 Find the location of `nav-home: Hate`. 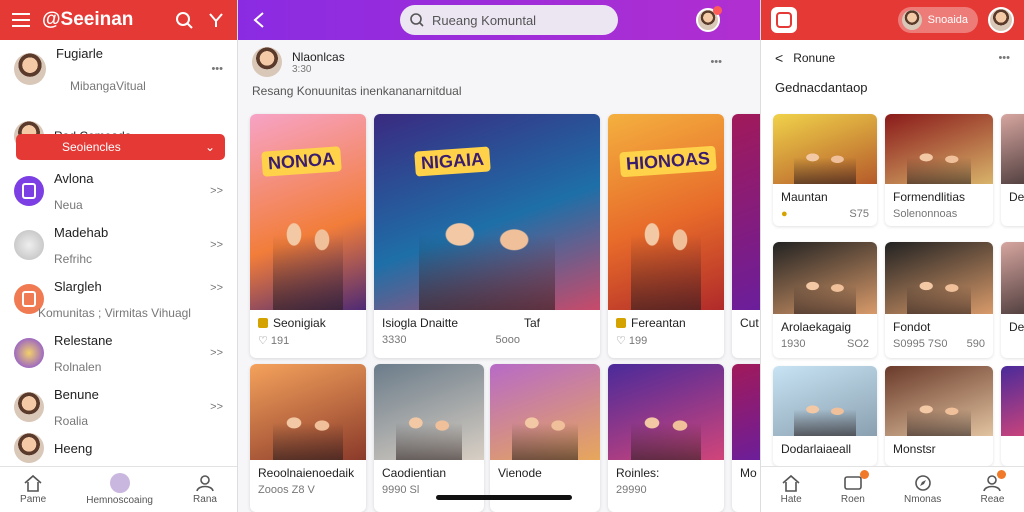

nav-home: Hate is located at coordinates (791, 489).